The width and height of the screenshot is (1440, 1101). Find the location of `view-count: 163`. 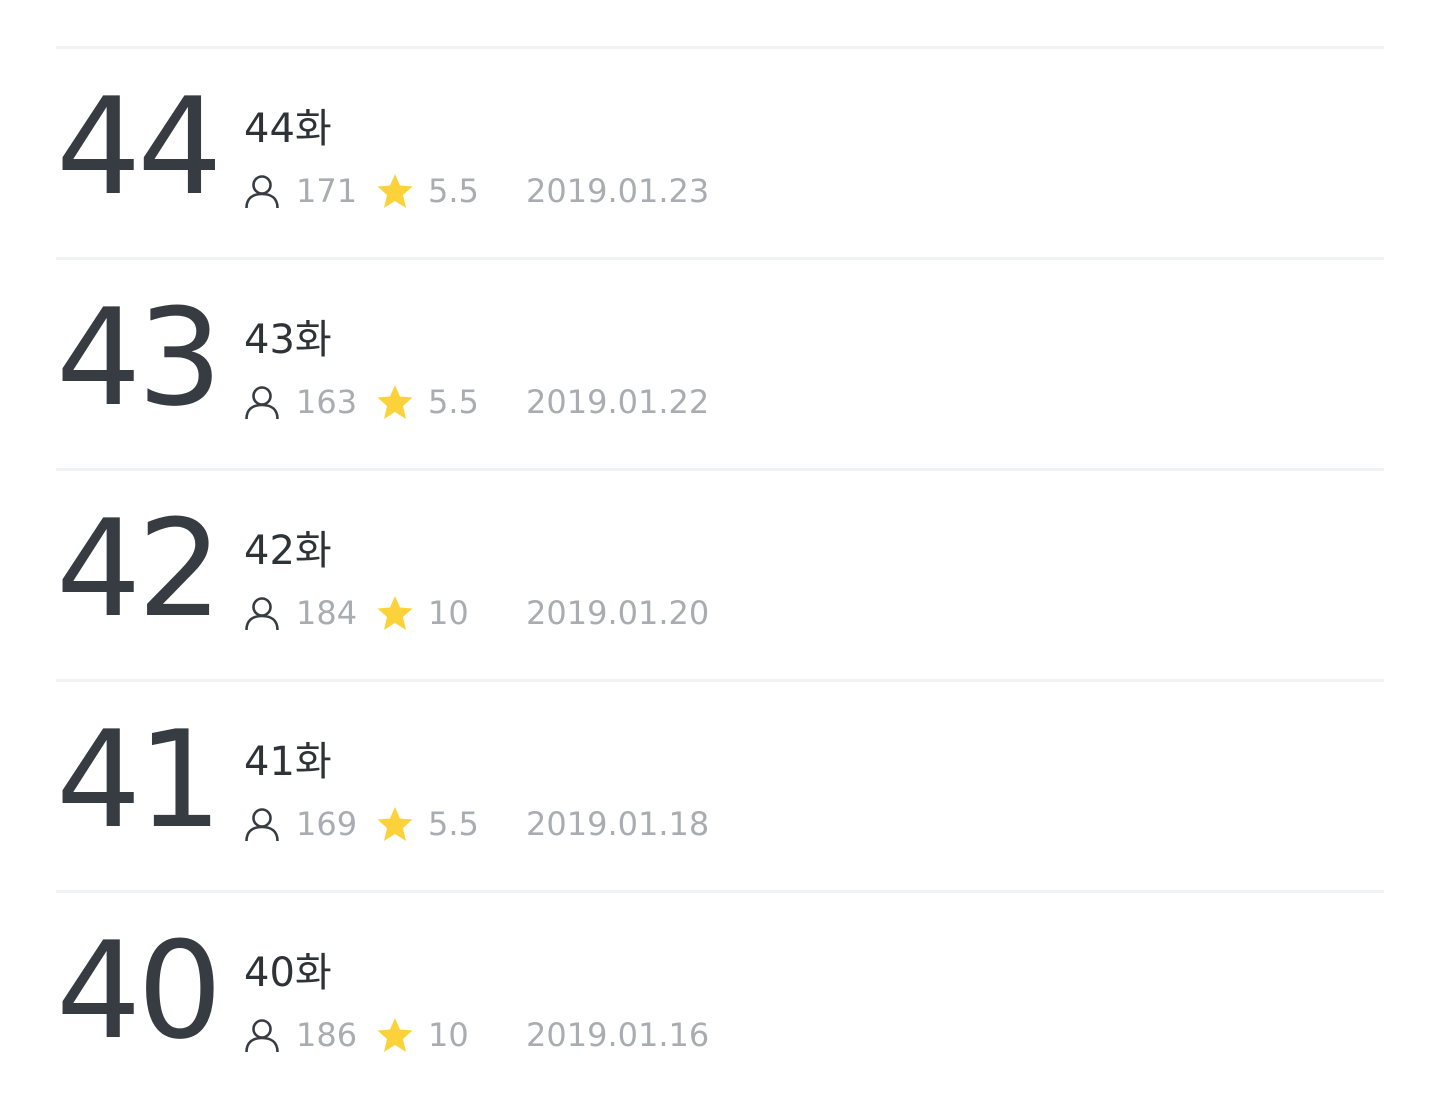

view-count: 163 is located at coordinates (327, 402).